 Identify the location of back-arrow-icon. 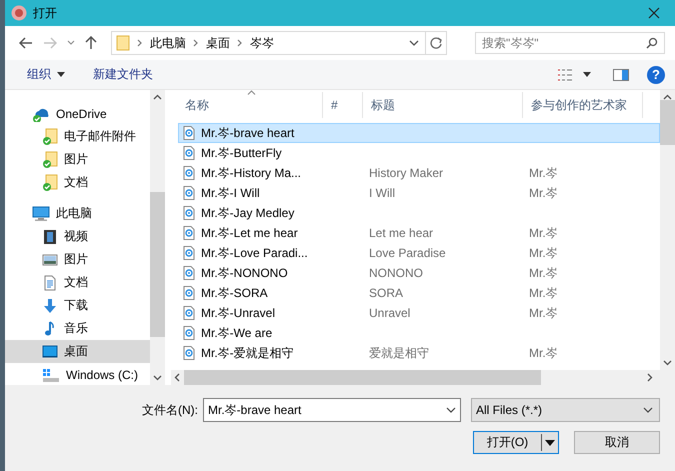
(26, 43).